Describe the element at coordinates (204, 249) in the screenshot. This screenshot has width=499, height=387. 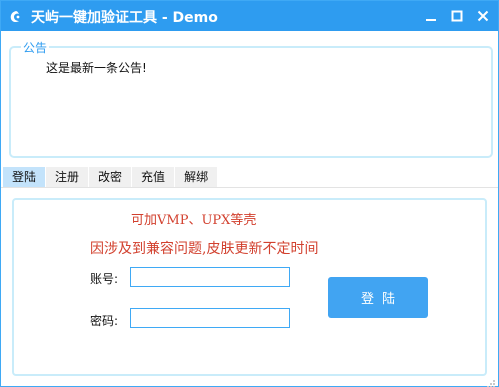
I see `promo-line-2: 因涉及到兼容问题,皮肤更新不定时间` at that location.